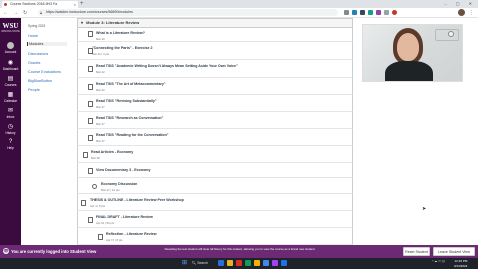 This screenshot has width=478, height=269. I want to click on course-nav-modules: Modules, so click(47, 44).